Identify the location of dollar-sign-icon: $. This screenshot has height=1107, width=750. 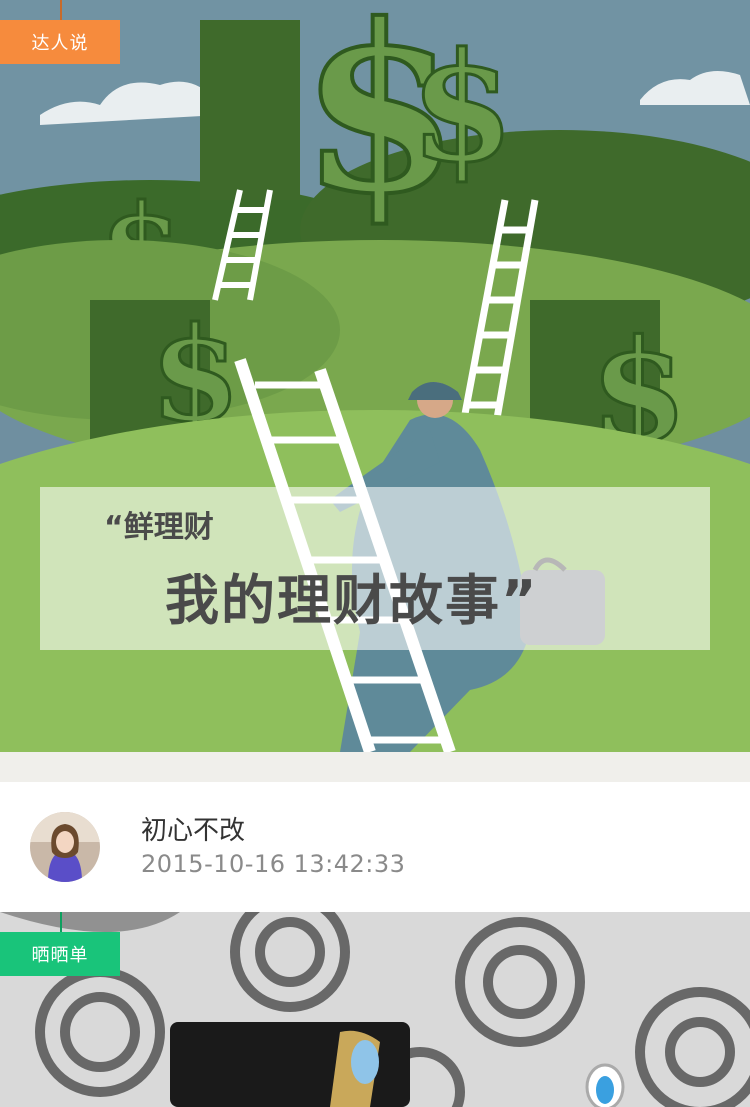
(462, 108).